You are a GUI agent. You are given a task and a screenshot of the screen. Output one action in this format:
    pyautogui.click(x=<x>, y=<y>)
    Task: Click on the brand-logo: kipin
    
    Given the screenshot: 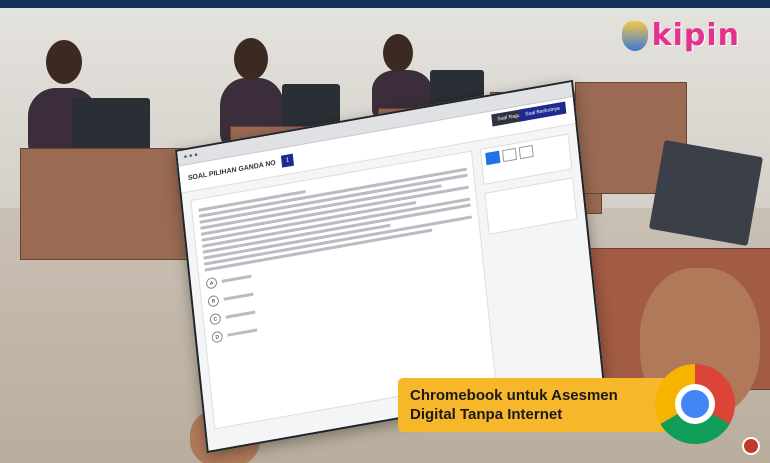 What is the action you would take?
    pyautogui.click(x=680, y=35)
    